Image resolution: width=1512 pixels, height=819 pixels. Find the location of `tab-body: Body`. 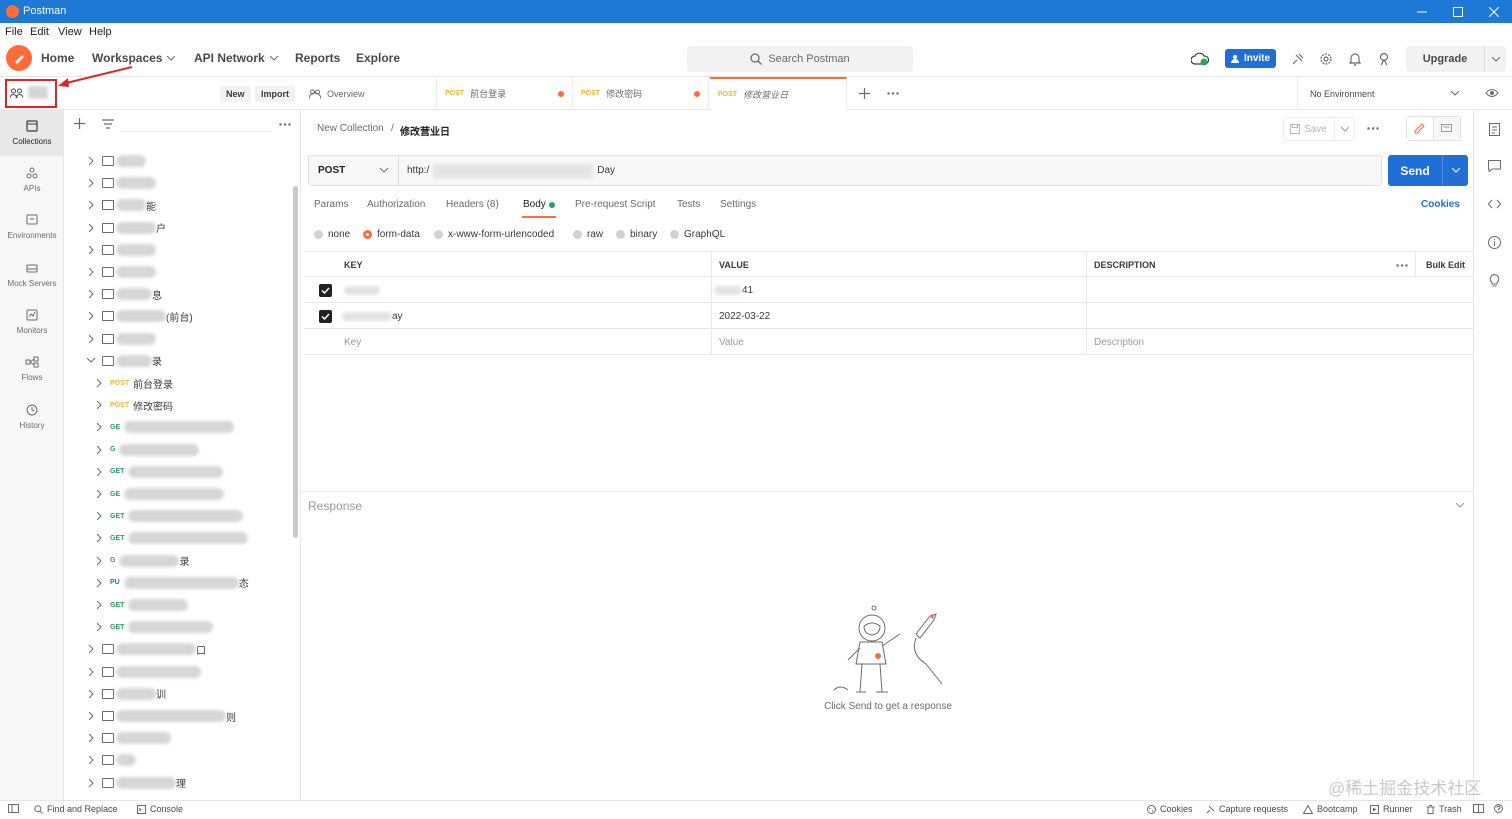

tab-body: Body is located at coordinates (534, 204).